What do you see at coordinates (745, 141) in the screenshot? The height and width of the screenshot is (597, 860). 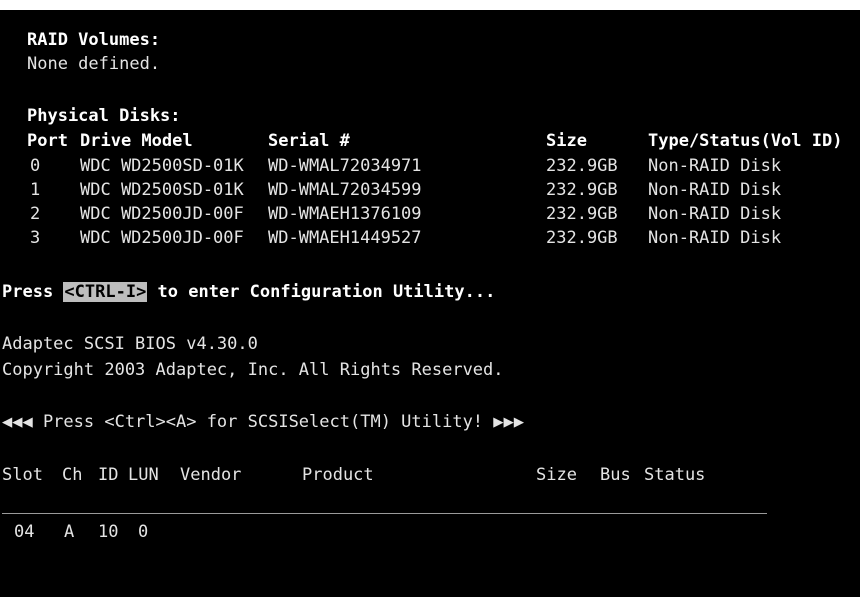 I see `col-type-status: Type/Status(Vol ID)` at bounding box center [745, 141].